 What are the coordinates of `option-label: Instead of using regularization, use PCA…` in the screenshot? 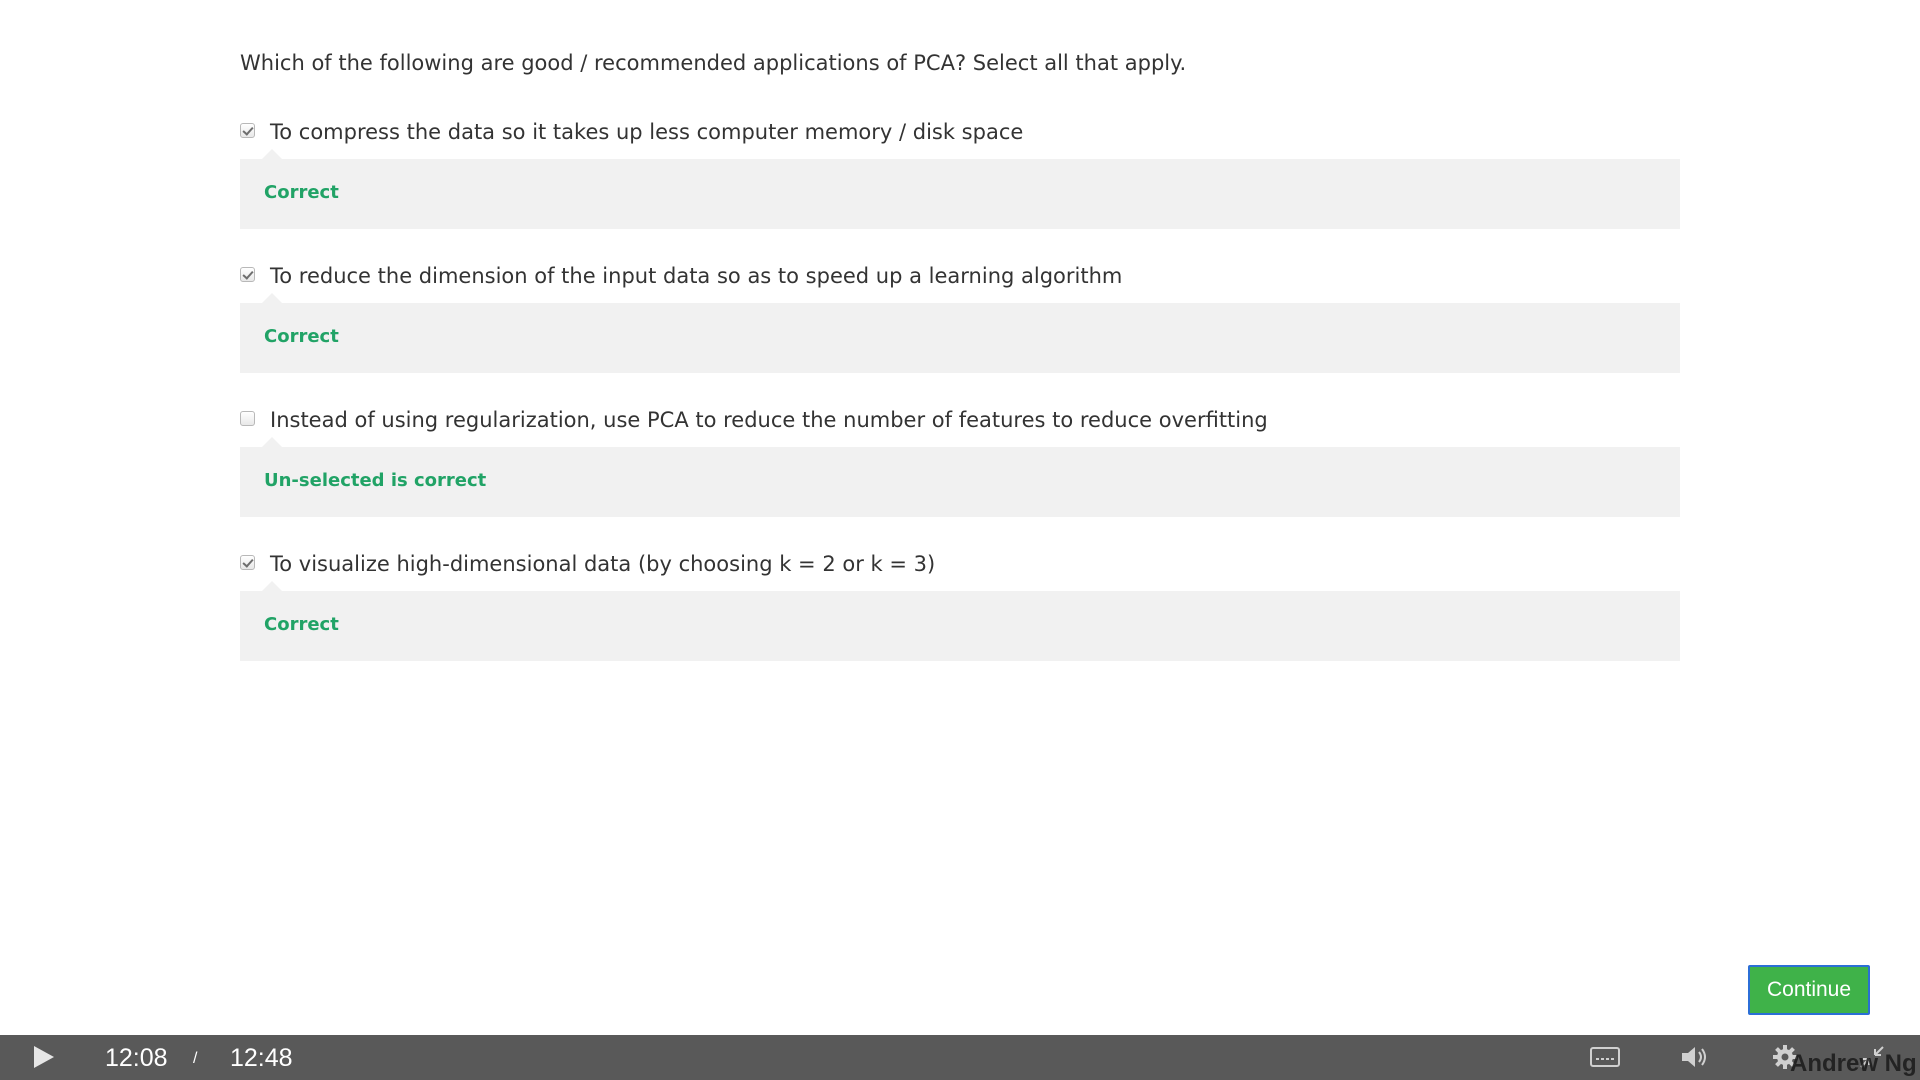 It's located at (769, 420).